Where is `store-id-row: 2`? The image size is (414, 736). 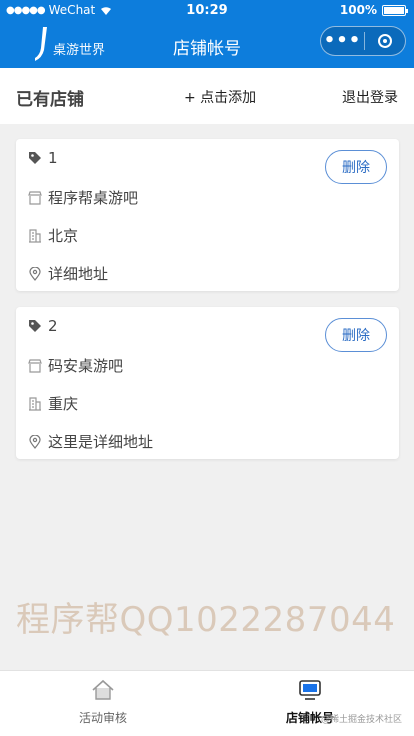 store-id-row: 2 is located at coordinates (43, 326).